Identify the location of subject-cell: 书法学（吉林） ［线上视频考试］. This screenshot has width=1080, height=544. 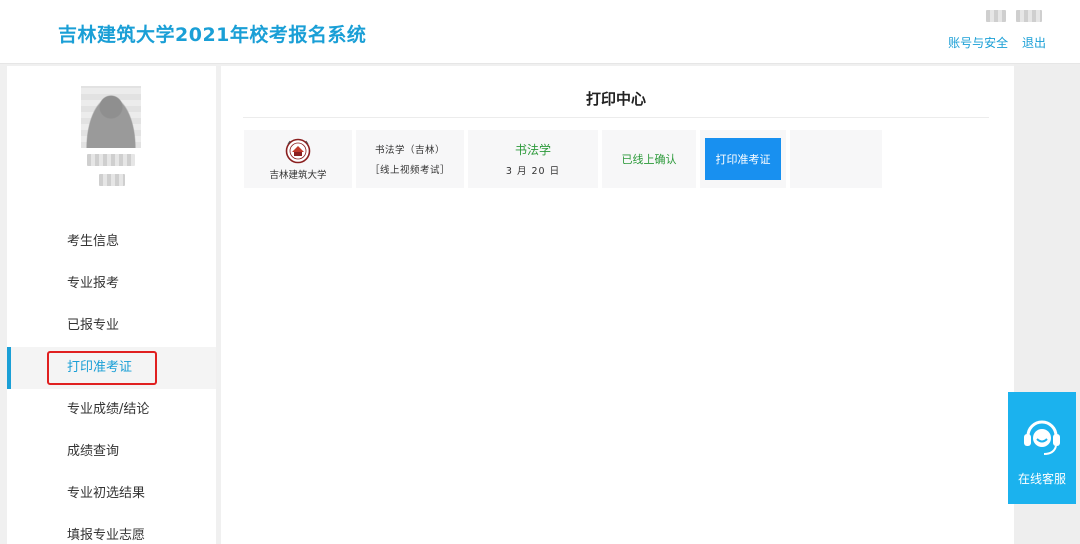
(410, 159).